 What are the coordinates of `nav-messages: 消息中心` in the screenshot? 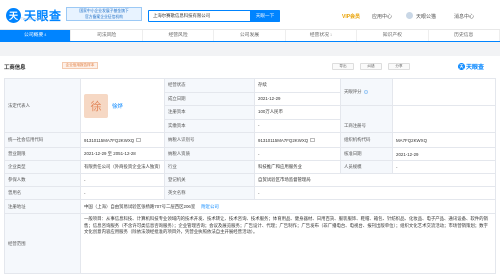 It's located at (464, 16).